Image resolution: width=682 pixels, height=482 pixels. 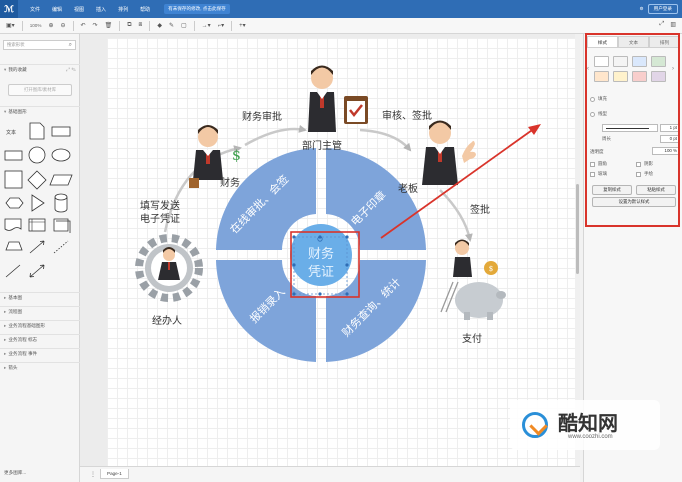 What do you see at coordinates (356, 110) in the screenshot?
I see `clipboard-check-icon` at bounding box center [356, 110].